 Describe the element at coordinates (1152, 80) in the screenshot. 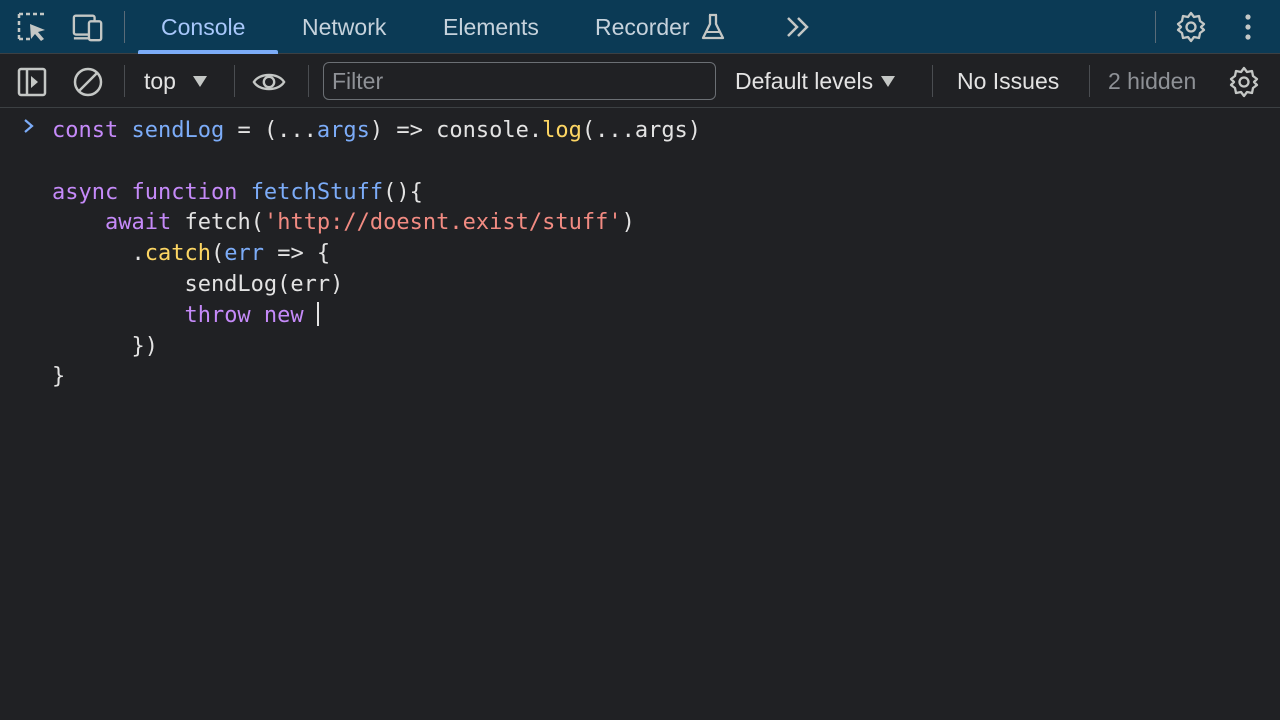

I see `hidden-count: 2 hidden` at that location.